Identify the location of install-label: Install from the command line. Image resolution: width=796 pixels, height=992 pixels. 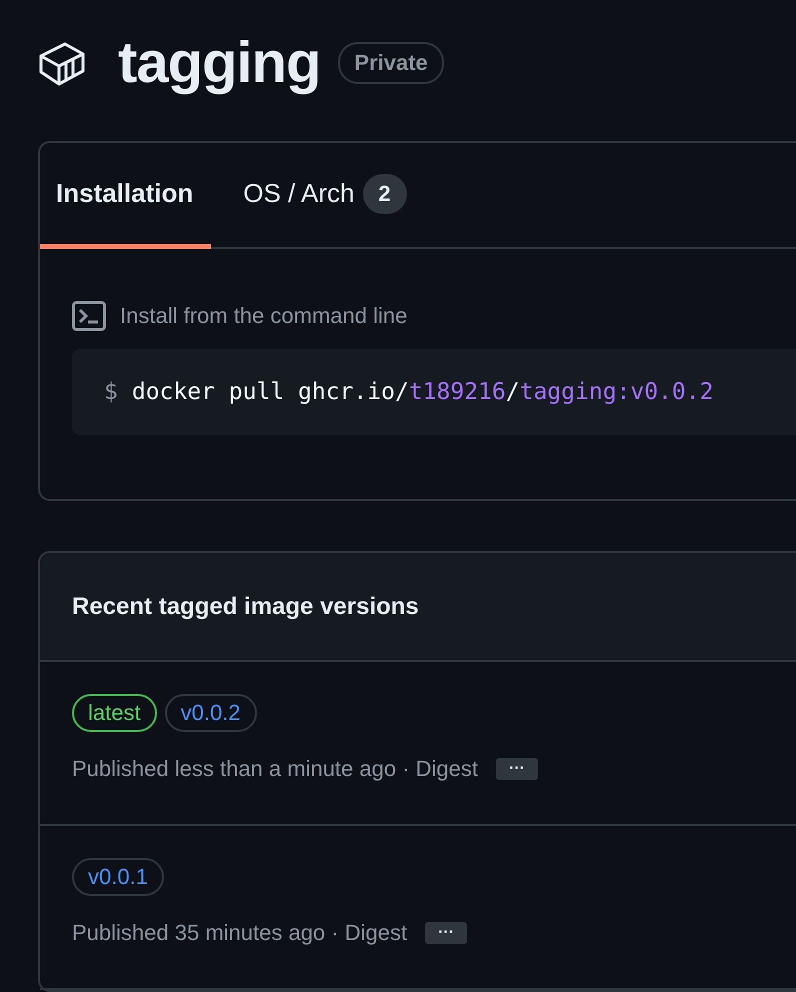
(264, 316).